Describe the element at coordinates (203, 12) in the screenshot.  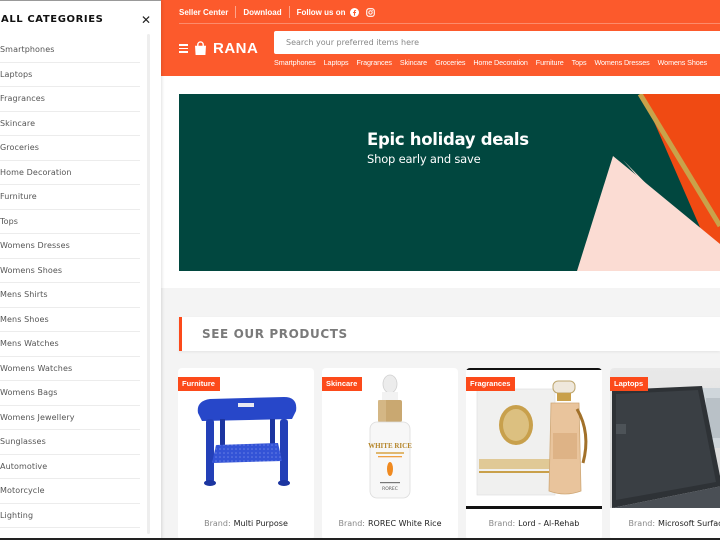
I see `seller-center-link: Seller Center` at that location.